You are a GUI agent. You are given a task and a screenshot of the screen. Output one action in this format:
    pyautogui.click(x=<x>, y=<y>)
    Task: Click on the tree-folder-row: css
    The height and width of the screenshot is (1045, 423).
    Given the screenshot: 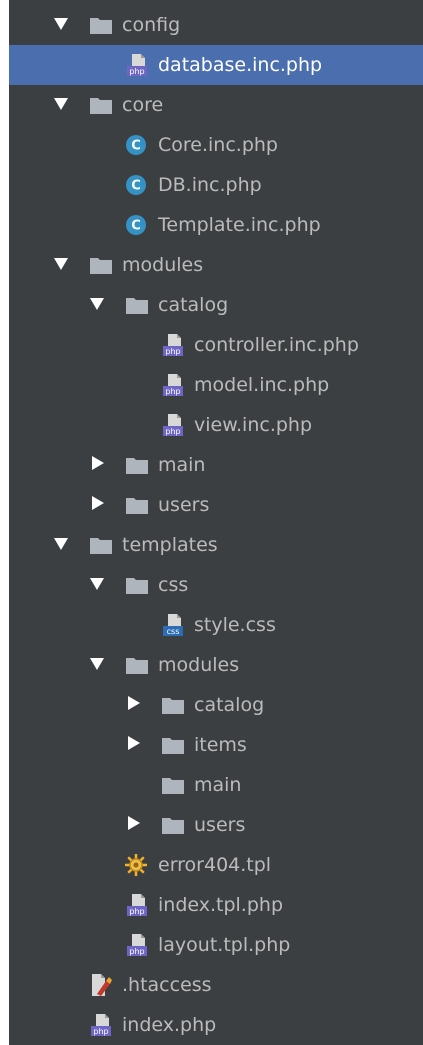 What is the action you would take?
    pyautogui.click(x=216, y=585)
    